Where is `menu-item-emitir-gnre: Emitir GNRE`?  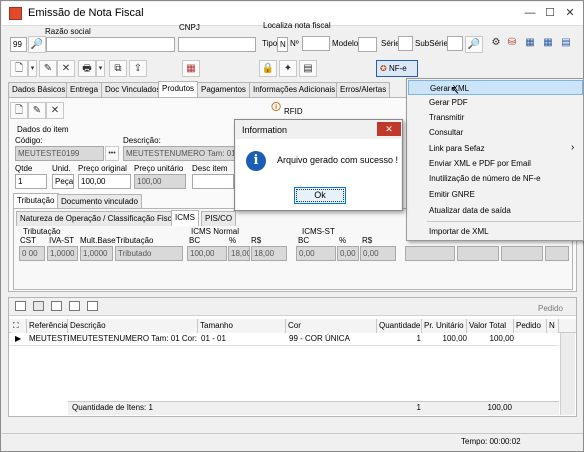 menu-item-emitir-gnre: Emitir GNRE is located at coordinates (495, 194).